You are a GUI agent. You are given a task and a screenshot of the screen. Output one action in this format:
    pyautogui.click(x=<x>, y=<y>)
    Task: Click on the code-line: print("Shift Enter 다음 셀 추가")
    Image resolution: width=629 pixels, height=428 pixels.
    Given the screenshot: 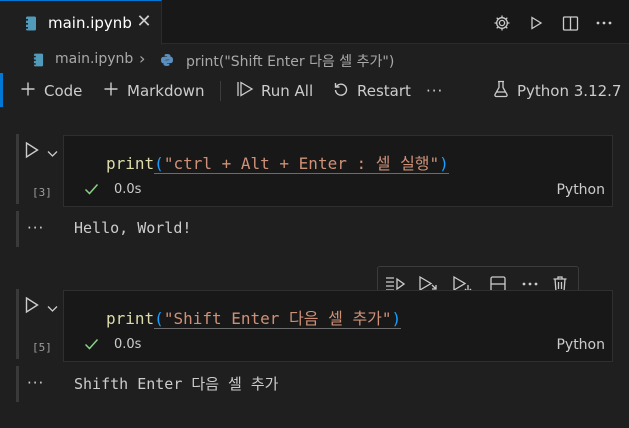 What is the action you would take?
    pyautogui.click(x=254, y=317)
    